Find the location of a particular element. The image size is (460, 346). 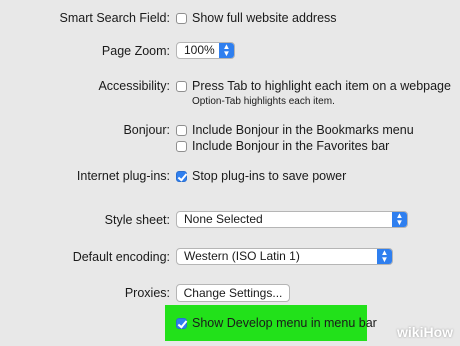

show-full-address-text: Show full website address is located at coordinates (264, 18).